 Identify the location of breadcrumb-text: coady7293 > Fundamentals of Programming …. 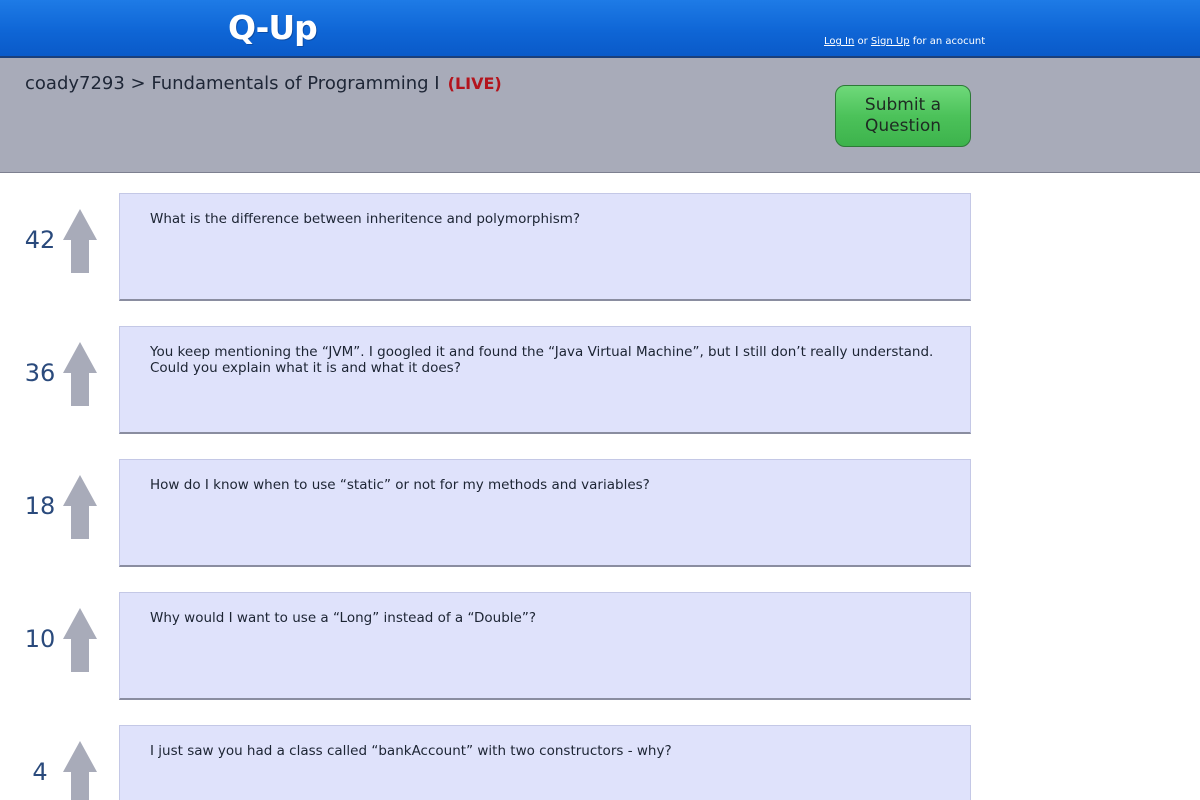
(232, 83).